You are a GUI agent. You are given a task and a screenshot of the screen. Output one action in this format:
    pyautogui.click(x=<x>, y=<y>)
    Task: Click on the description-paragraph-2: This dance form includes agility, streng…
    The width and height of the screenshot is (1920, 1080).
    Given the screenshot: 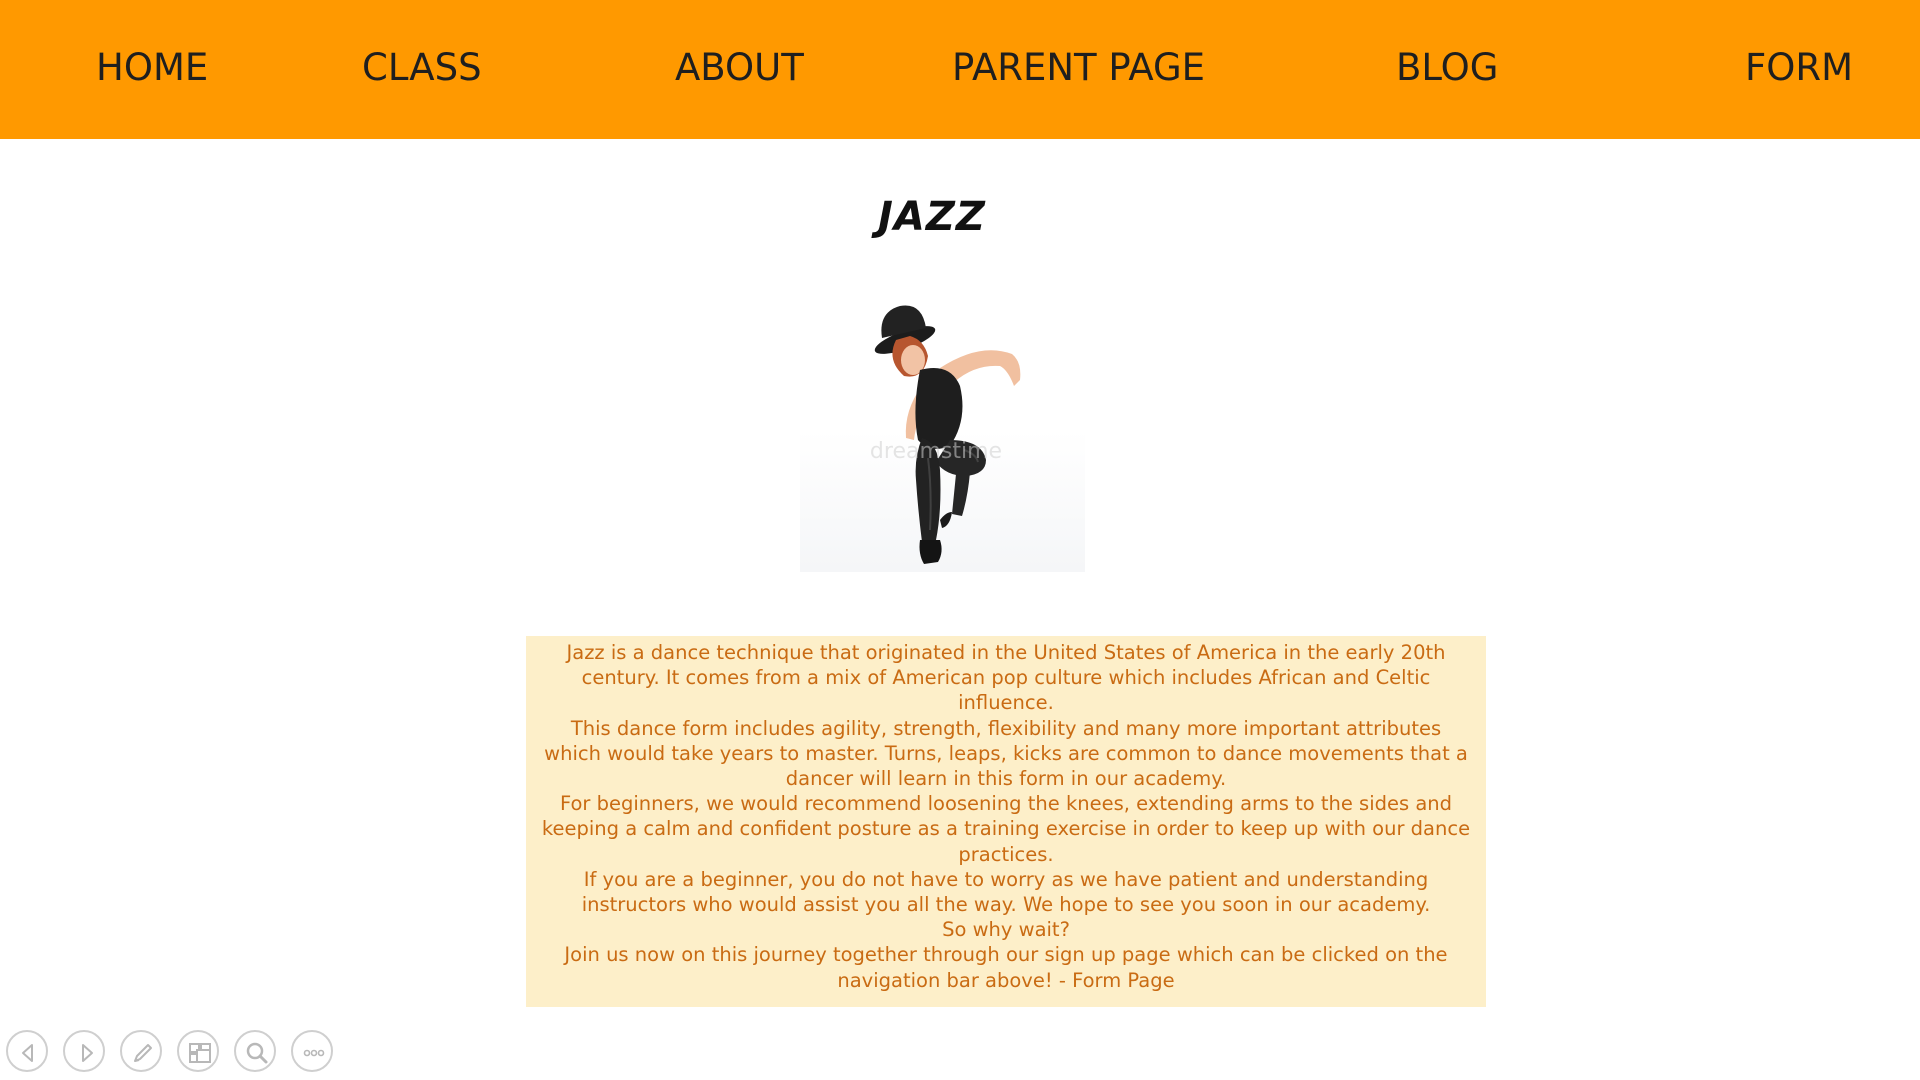 What is the action you would take?
    pyautogui.click(x=1006, y=753)
    